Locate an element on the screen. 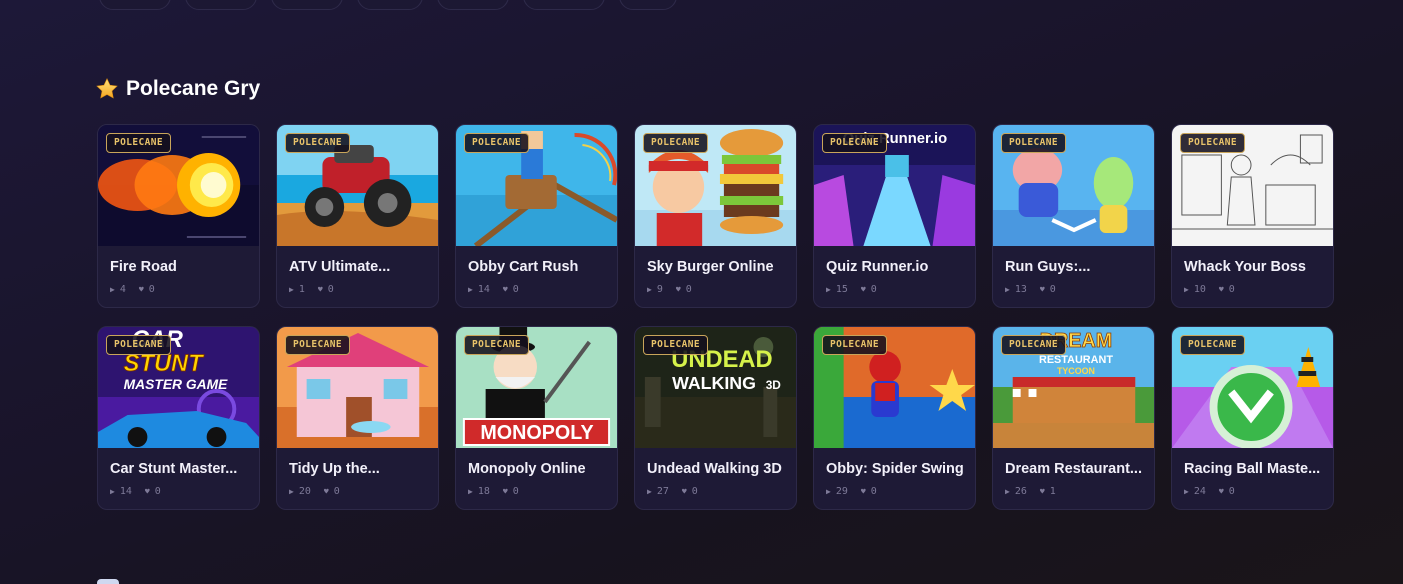  game-card: POLECANE Obby Cart Rush ▶ 14 ♥ 0 is located at coordinates (536, 216).